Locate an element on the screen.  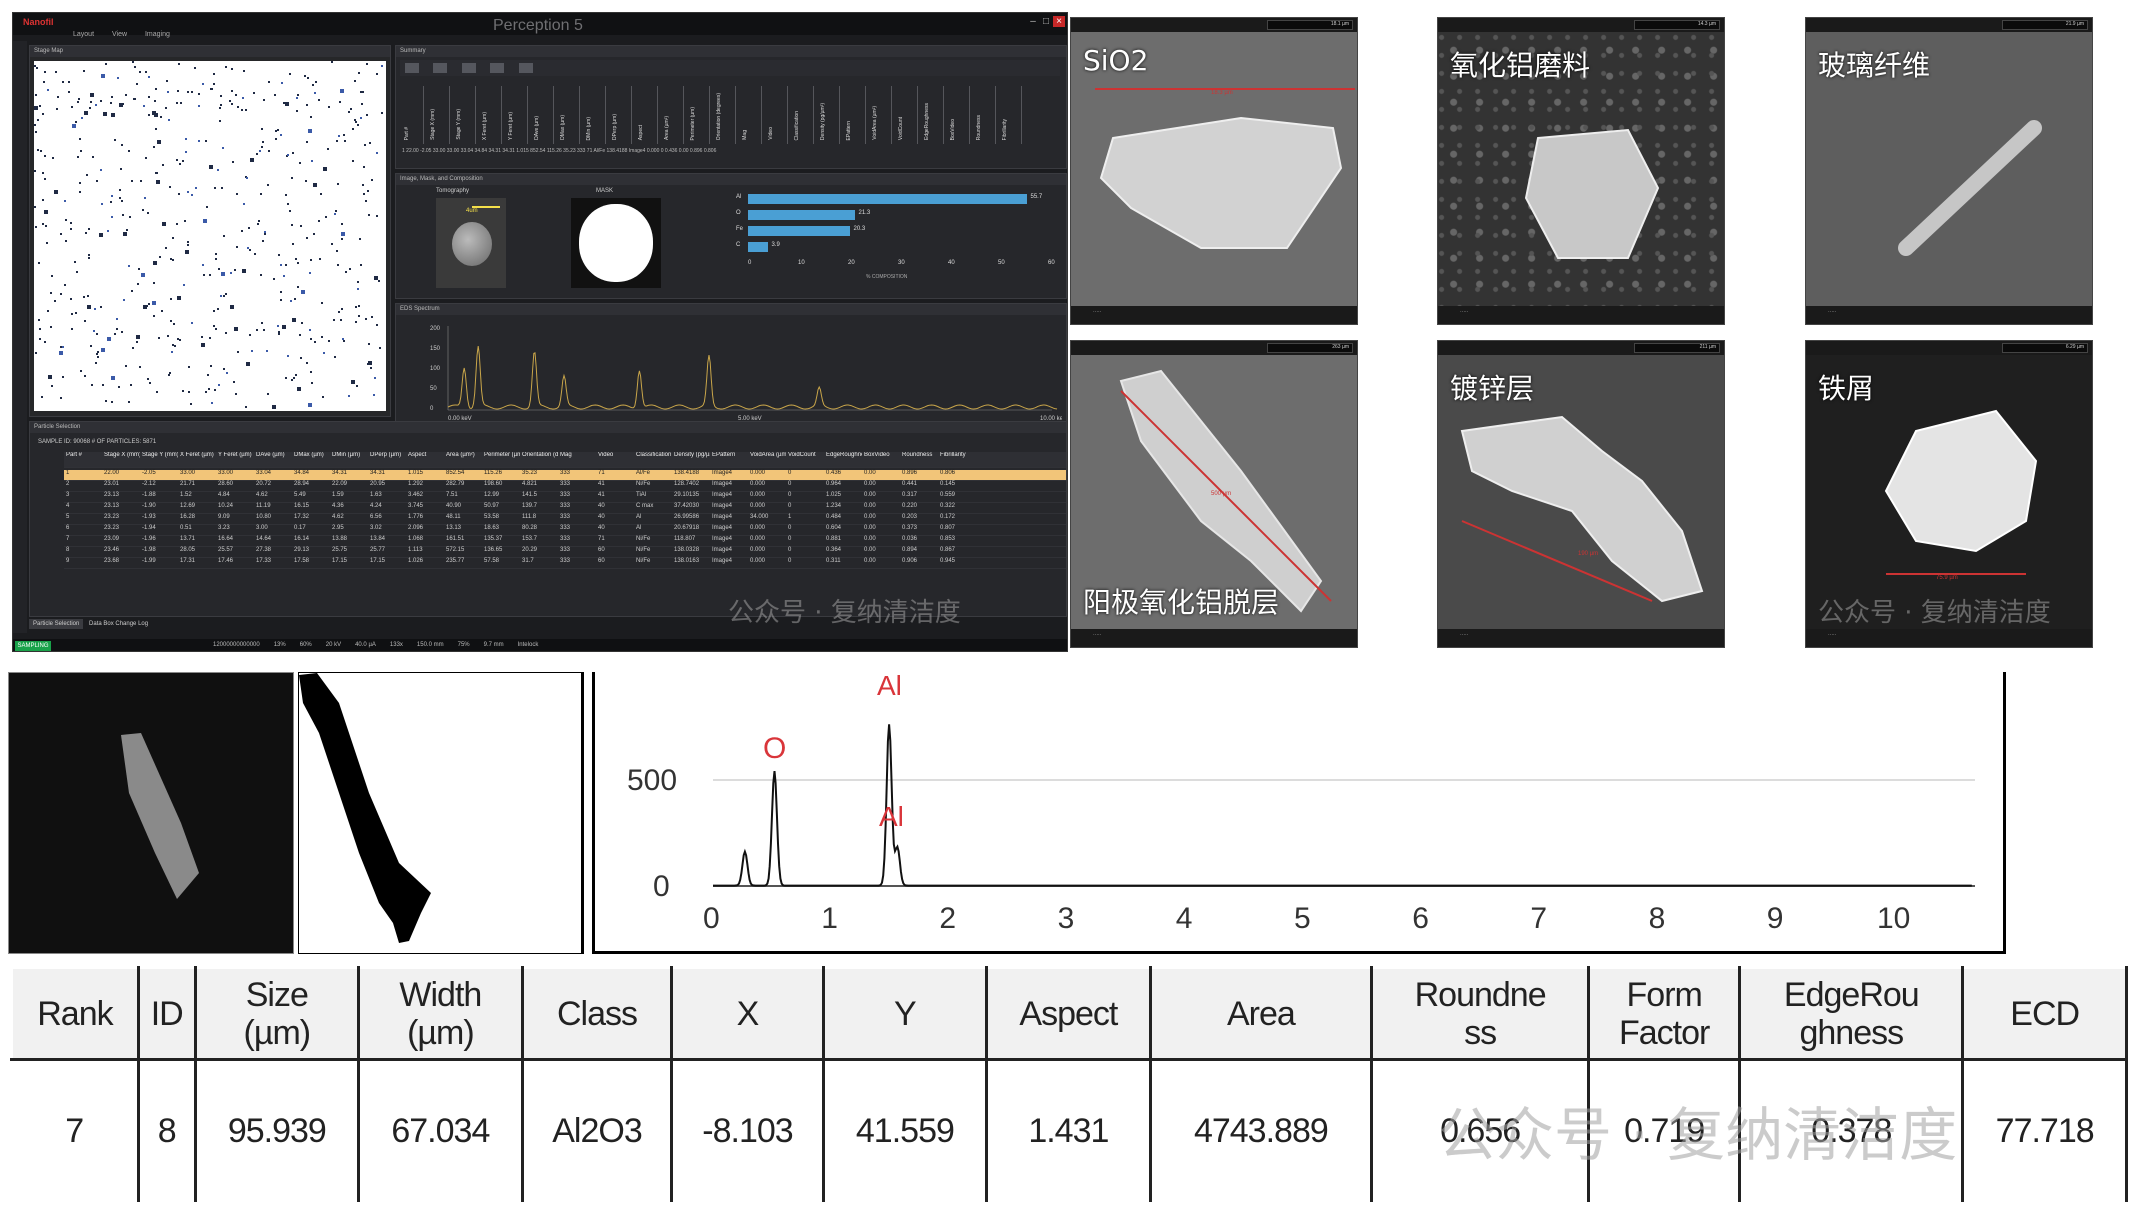
grid-column-header: Classification is located at coordinates (653, 455).